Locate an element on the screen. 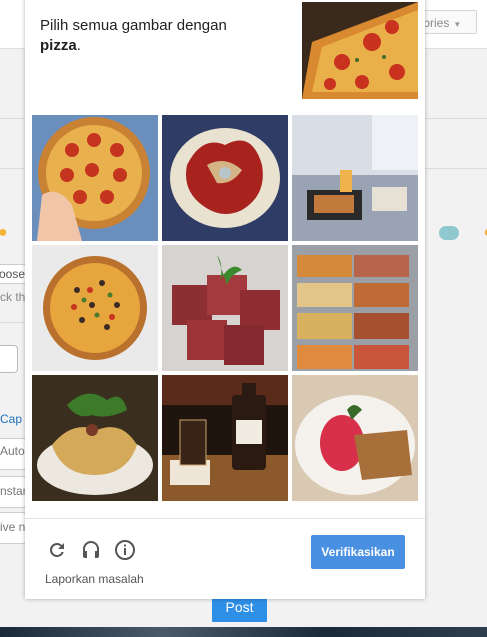  instruction-suffix: . is located at coordinates (78, 45).